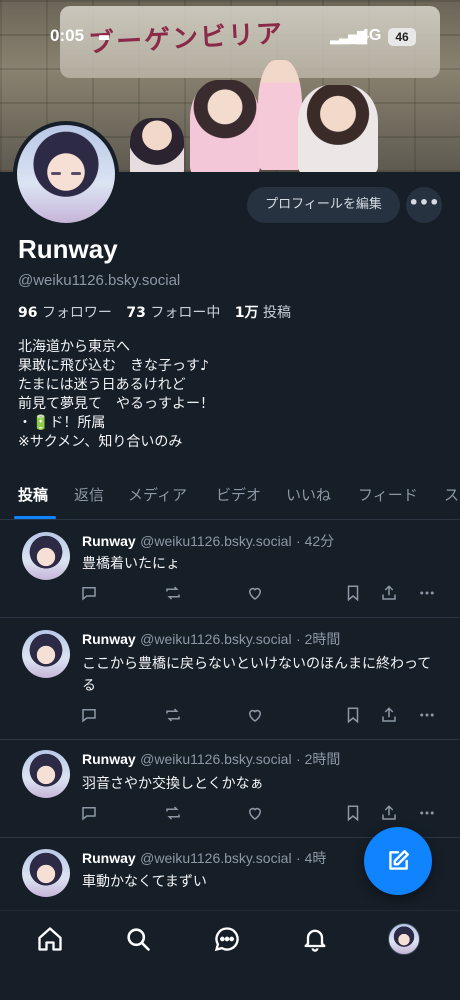 The image size is (460, 1000). Describe the element at coordinates (102, 385) in the screenshot. I see `bio-line: たまには迷う日あるけれど` at that location.